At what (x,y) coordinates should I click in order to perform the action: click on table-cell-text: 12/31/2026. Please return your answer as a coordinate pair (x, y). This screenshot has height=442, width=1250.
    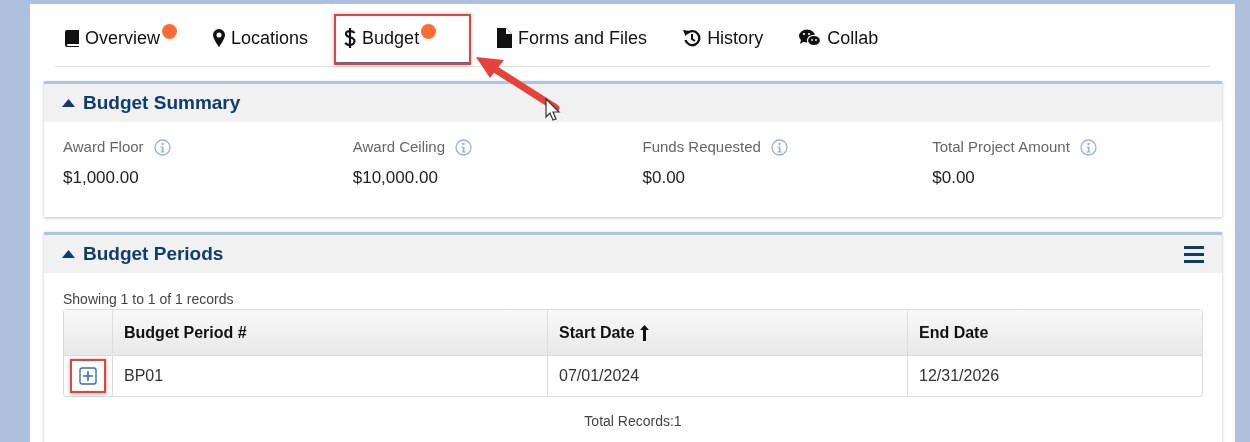
    Looking at the image, I should click on (959, 376).